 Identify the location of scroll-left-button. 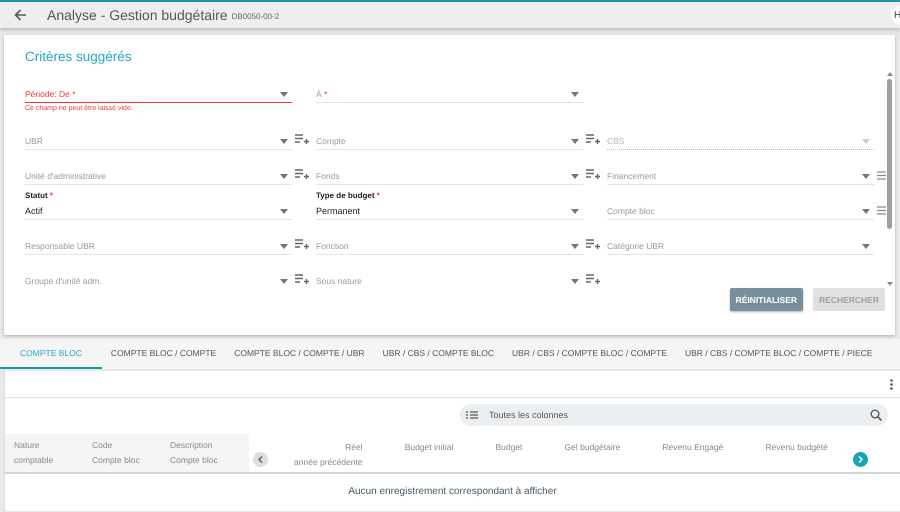
(260, 459).